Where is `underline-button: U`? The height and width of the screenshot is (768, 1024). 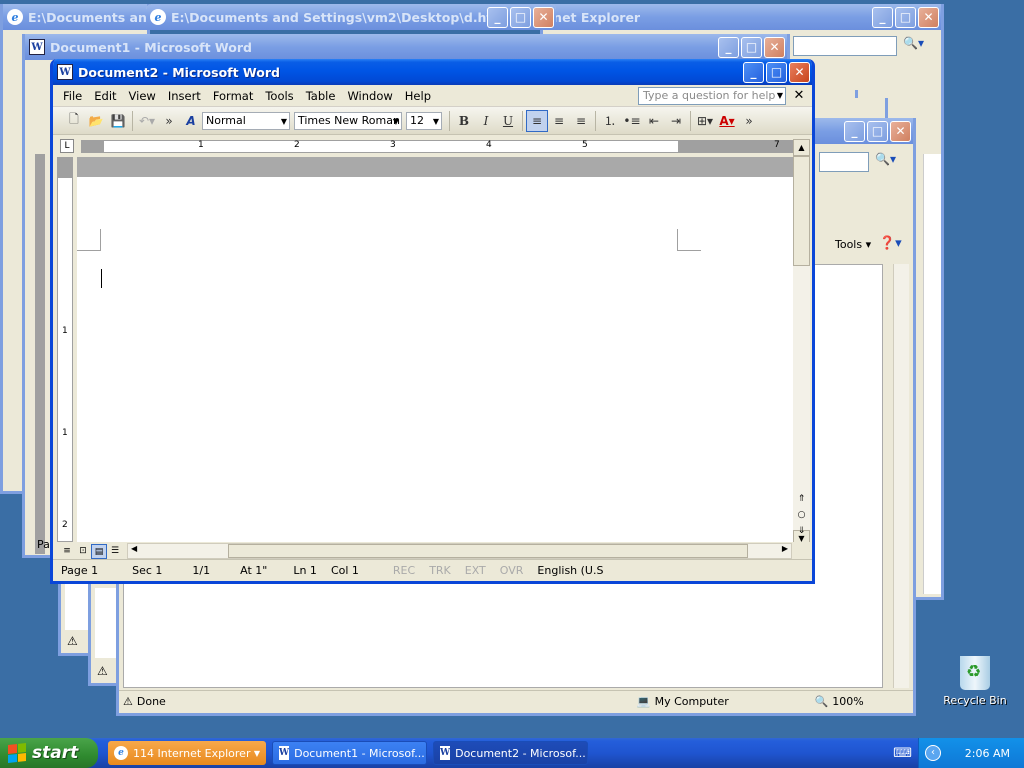
underline-button: U is located at coordinates (508, 121).